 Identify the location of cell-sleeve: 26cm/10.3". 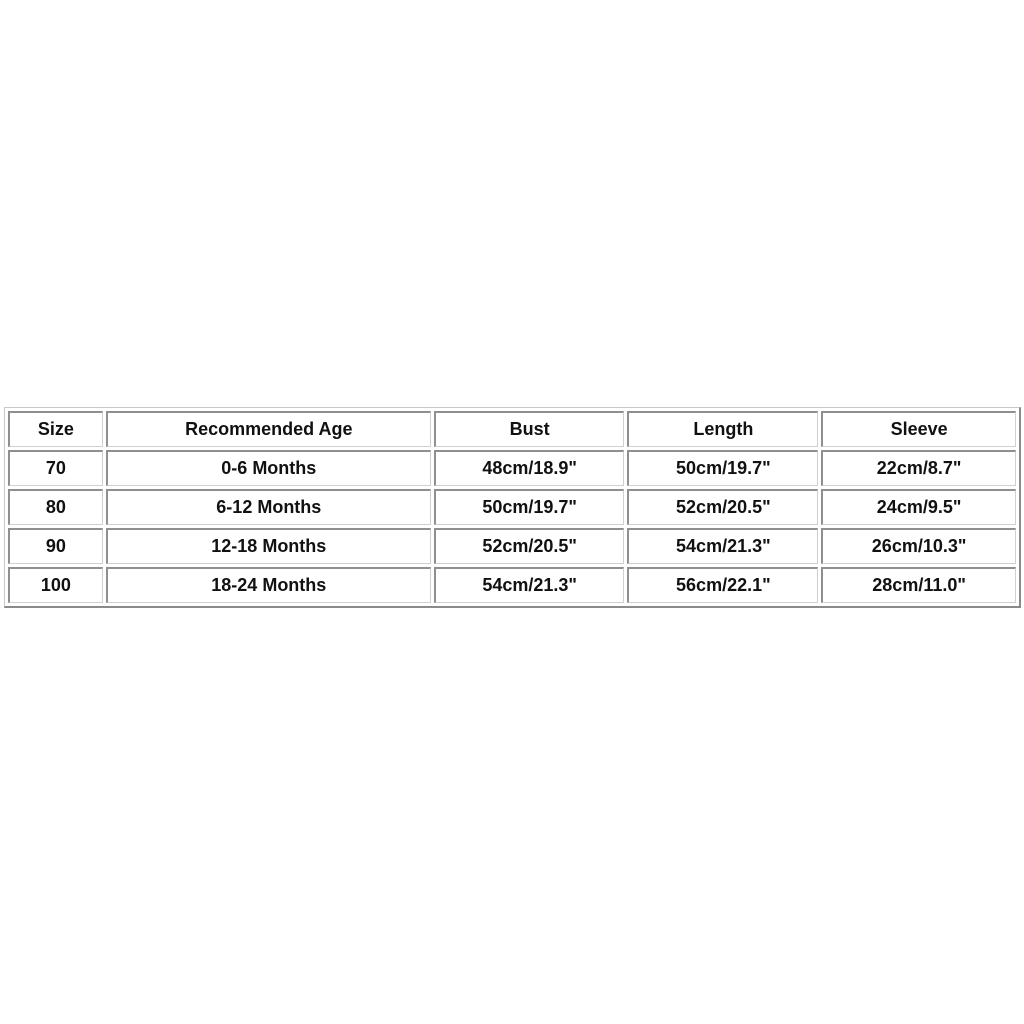
(918, 546).